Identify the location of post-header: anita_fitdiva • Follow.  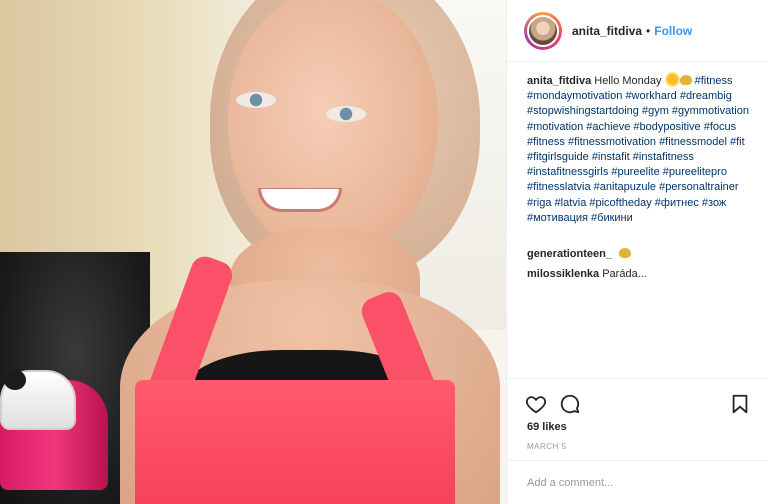
(637, 31).